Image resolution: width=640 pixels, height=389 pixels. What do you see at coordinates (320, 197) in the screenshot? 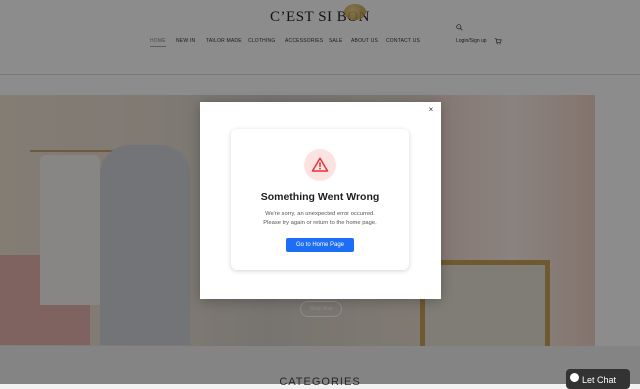
I see `error-title: Something Went Wrong` at bounding box center [320, 197].